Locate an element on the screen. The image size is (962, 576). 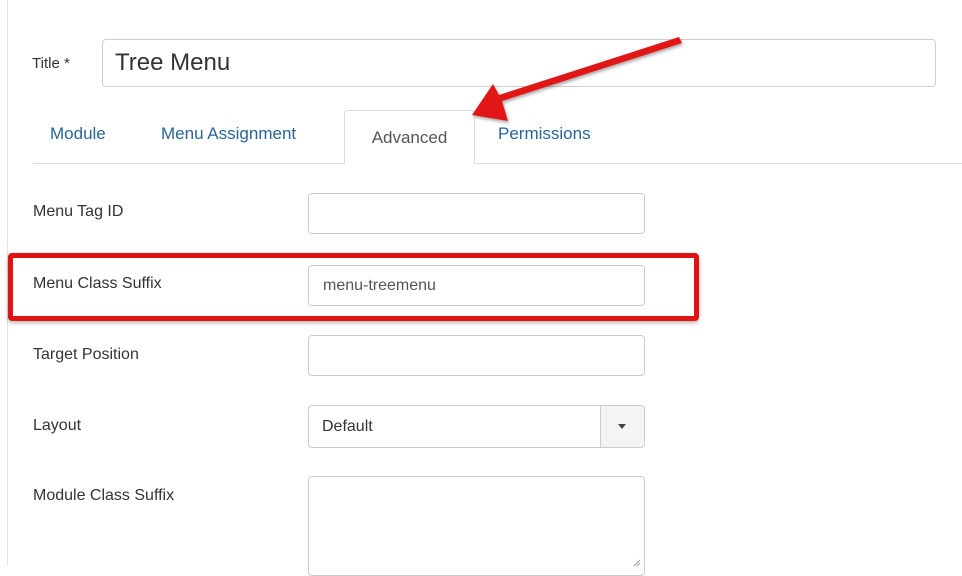
layout-select-toggle is located at coordinates (622, 426).